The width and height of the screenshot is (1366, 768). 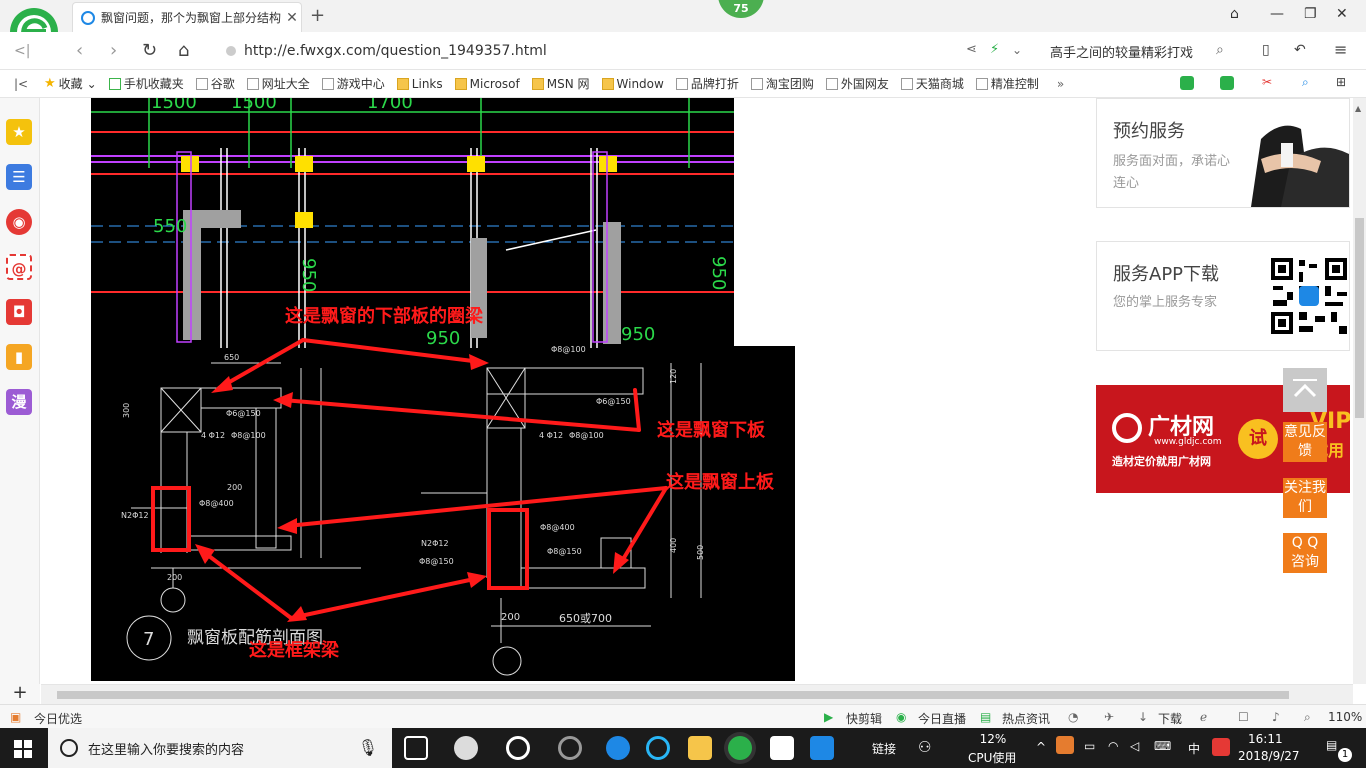 What do you see at coordinates (149, 50) in the screenshot?
I see `refresh-button: ↻` at bounding box center [149, 50].